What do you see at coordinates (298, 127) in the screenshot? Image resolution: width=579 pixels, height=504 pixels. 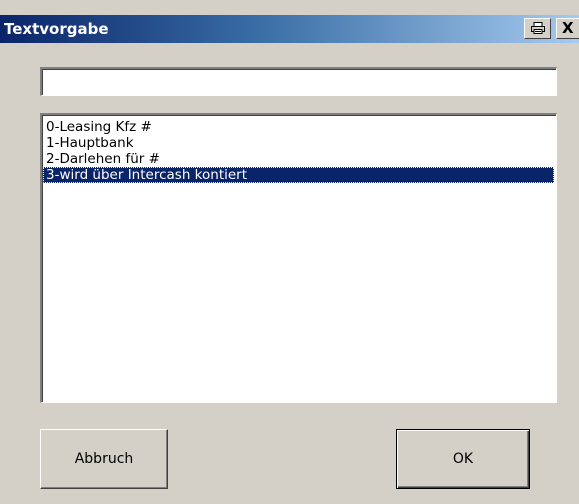 I see `list-item: 0-Leasing Kfz #` at bounding box center [298, 127].